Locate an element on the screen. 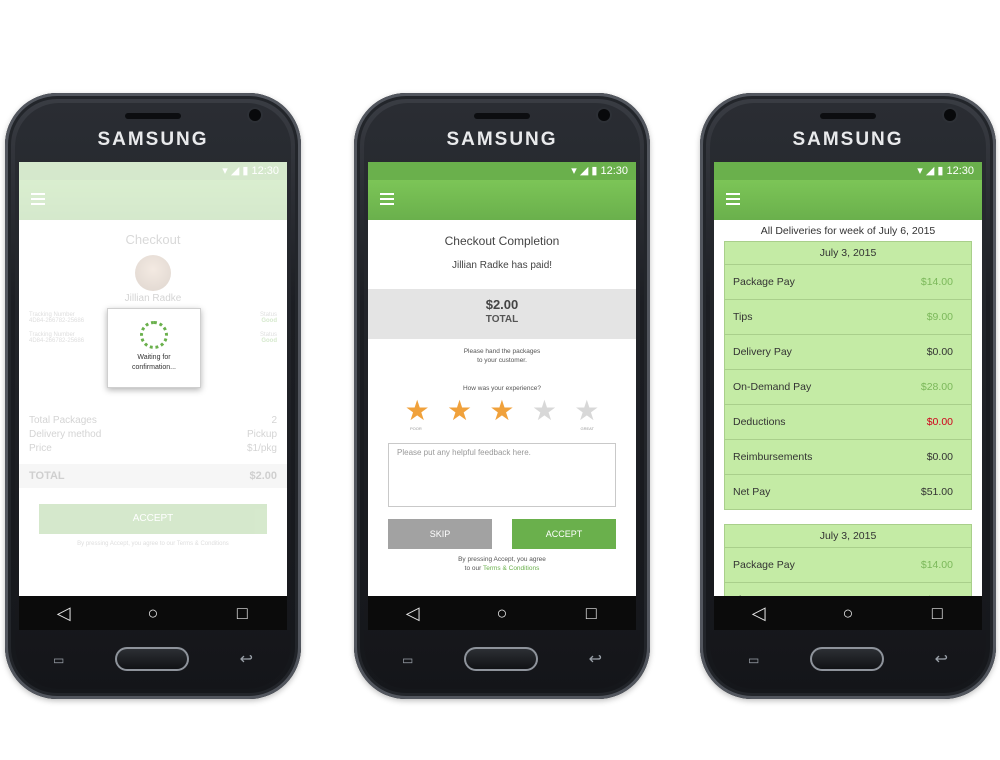 The width and height of the screenshot is (1000, 760). summary-value: Pickup is located at coordinates (261, 434).